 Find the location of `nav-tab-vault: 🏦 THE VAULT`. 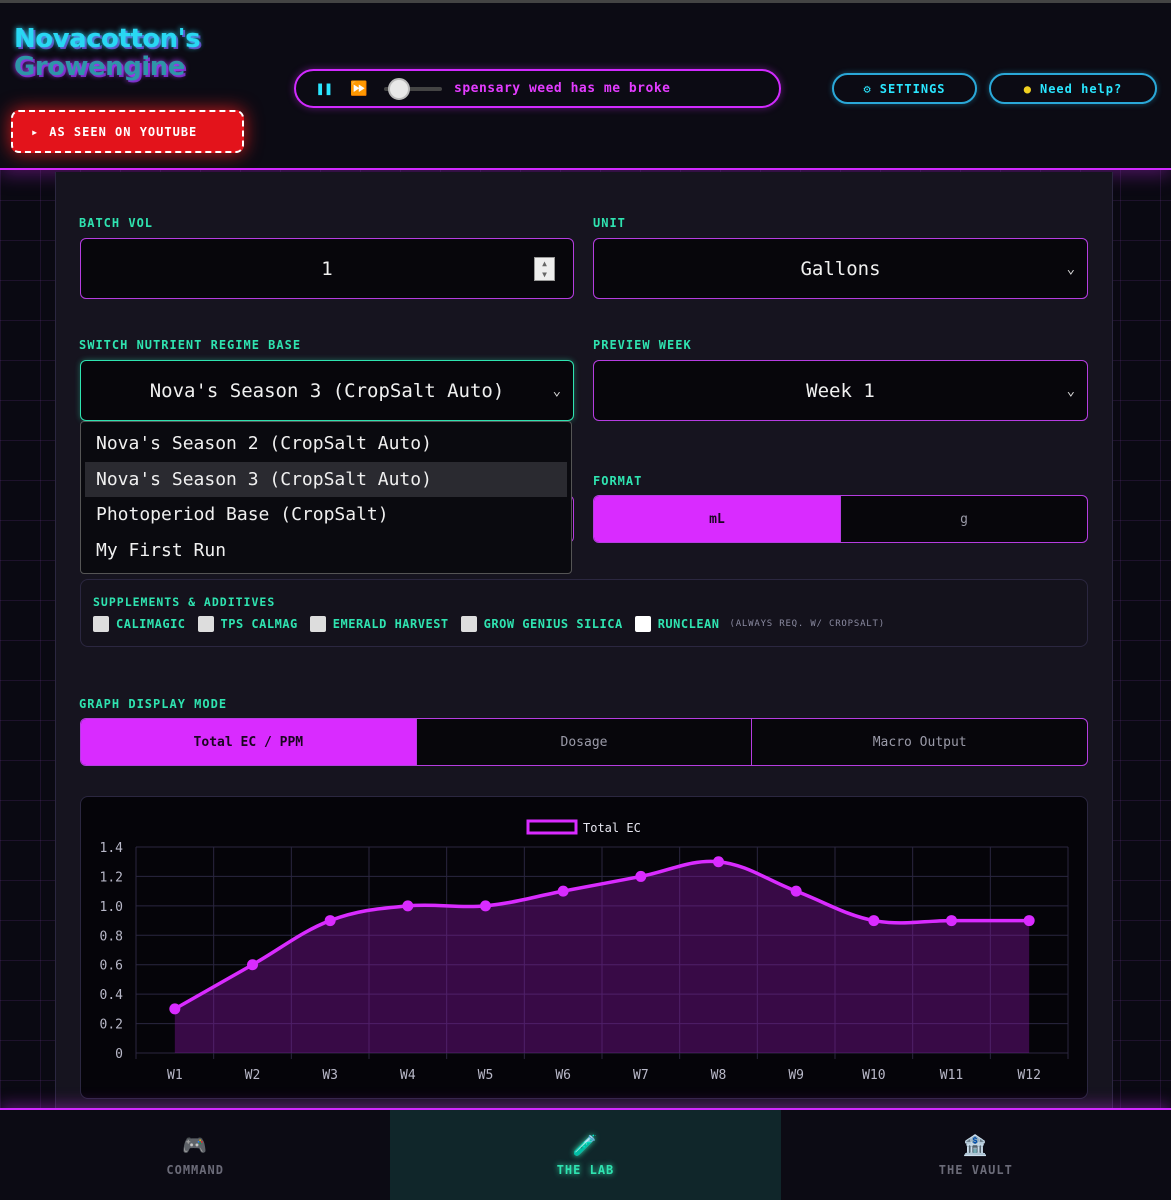

nav-tab-vault: 🏦 THE VAULT is located at coordinates (976, 1155).